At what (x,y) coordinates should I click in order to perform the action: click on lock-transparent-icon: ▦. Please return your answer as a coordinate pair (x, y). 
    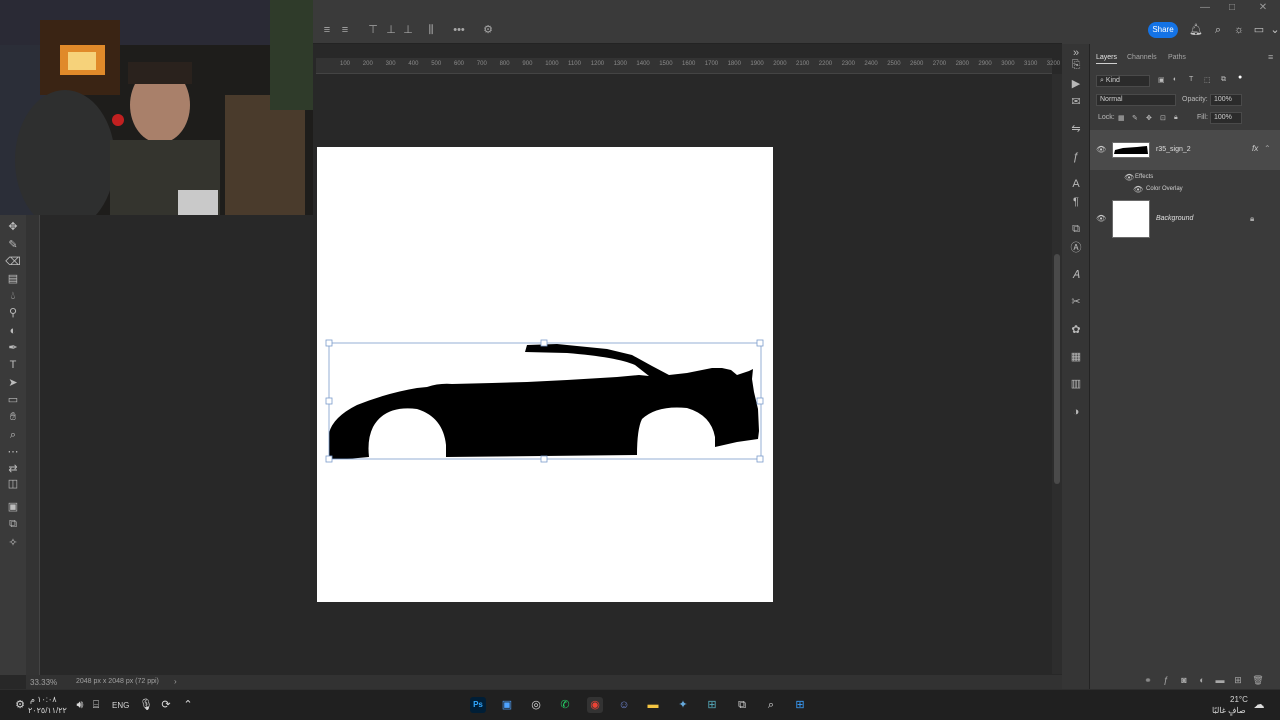
    Looking at the image, I should click on (1121, 118).